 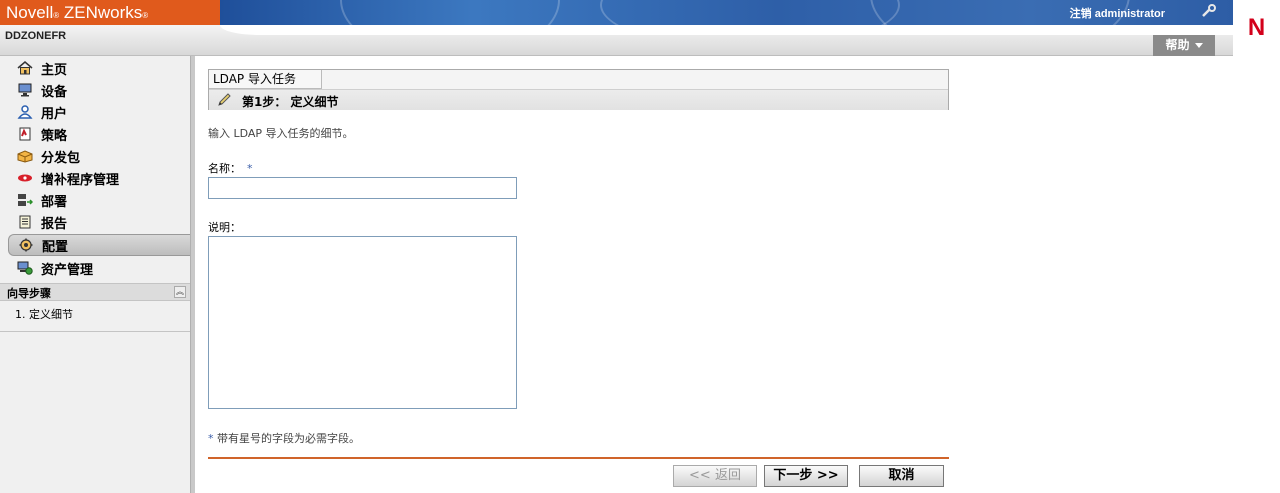 What do you see at coordinates (36, 36) in the screenshot?
I see `zone-name: DDZONEFR` at bounding box center [36, 36].